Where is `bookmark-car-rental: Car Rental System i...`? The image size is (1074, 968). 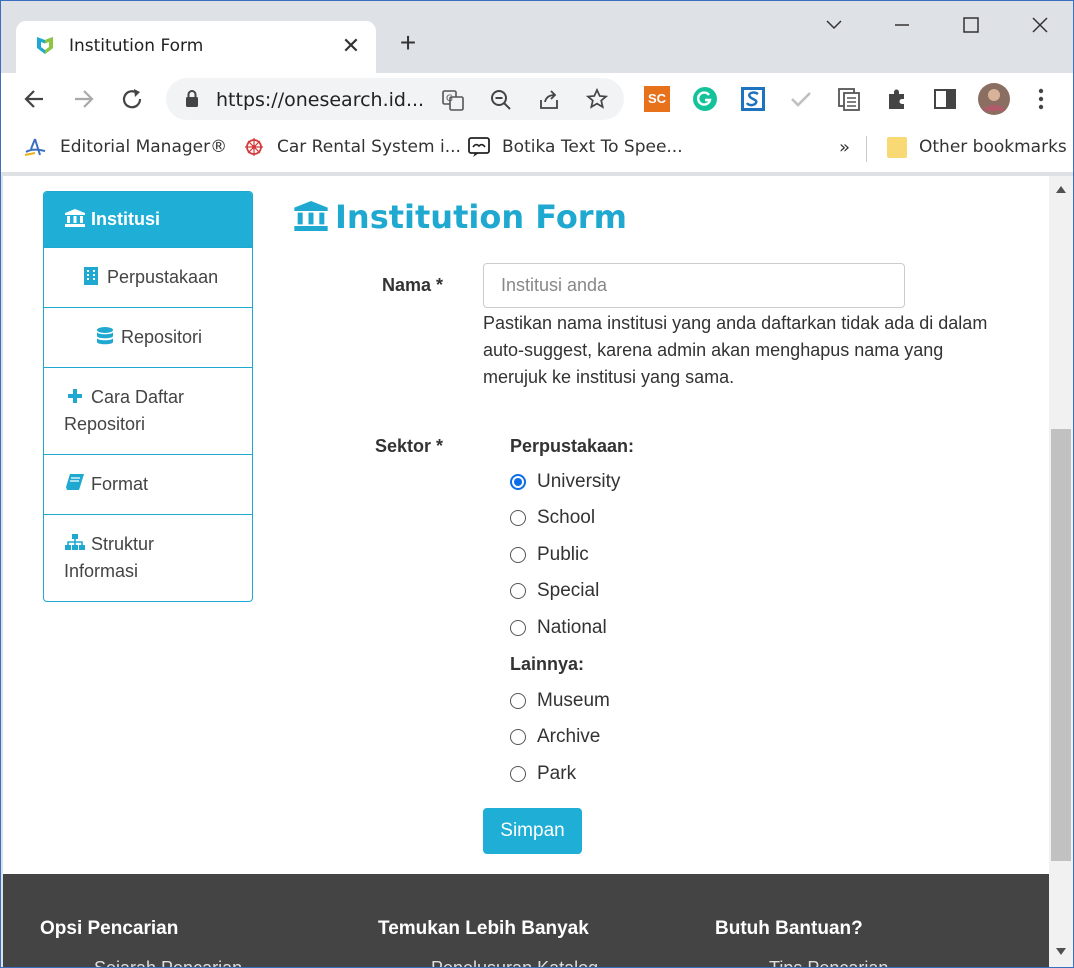
bookmark-car-rental: Car Rental System i... is located at coordinates (369, 147).